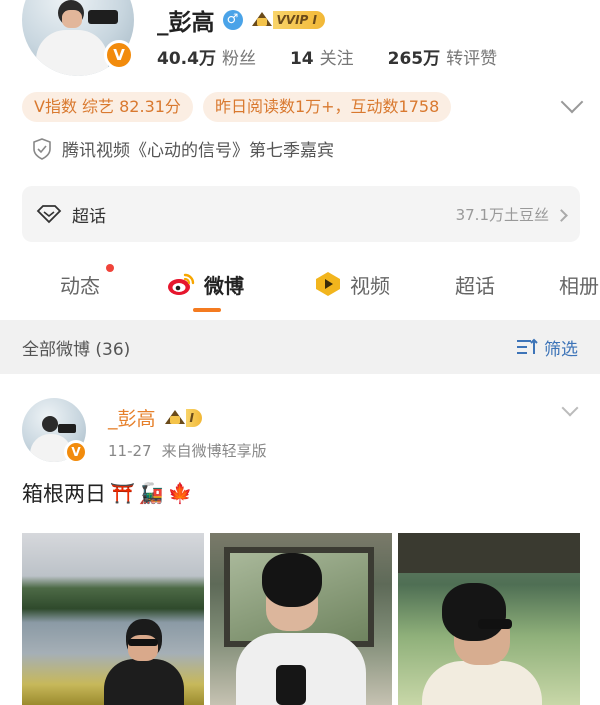  What do you see at coordinates (180, 493) in the screenshot?
I see `maple-leaf-emoji-icon: 🍁` at bounding box center [180, 493].